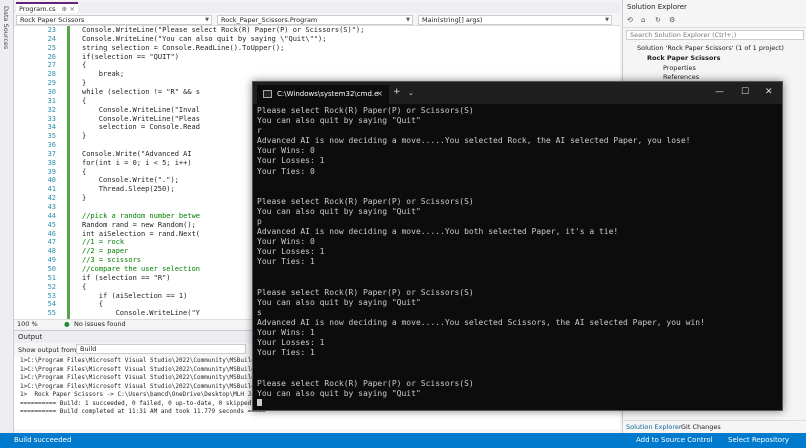  I want to click on add-to-source-control: Add to Source Control, so click(674, 440).